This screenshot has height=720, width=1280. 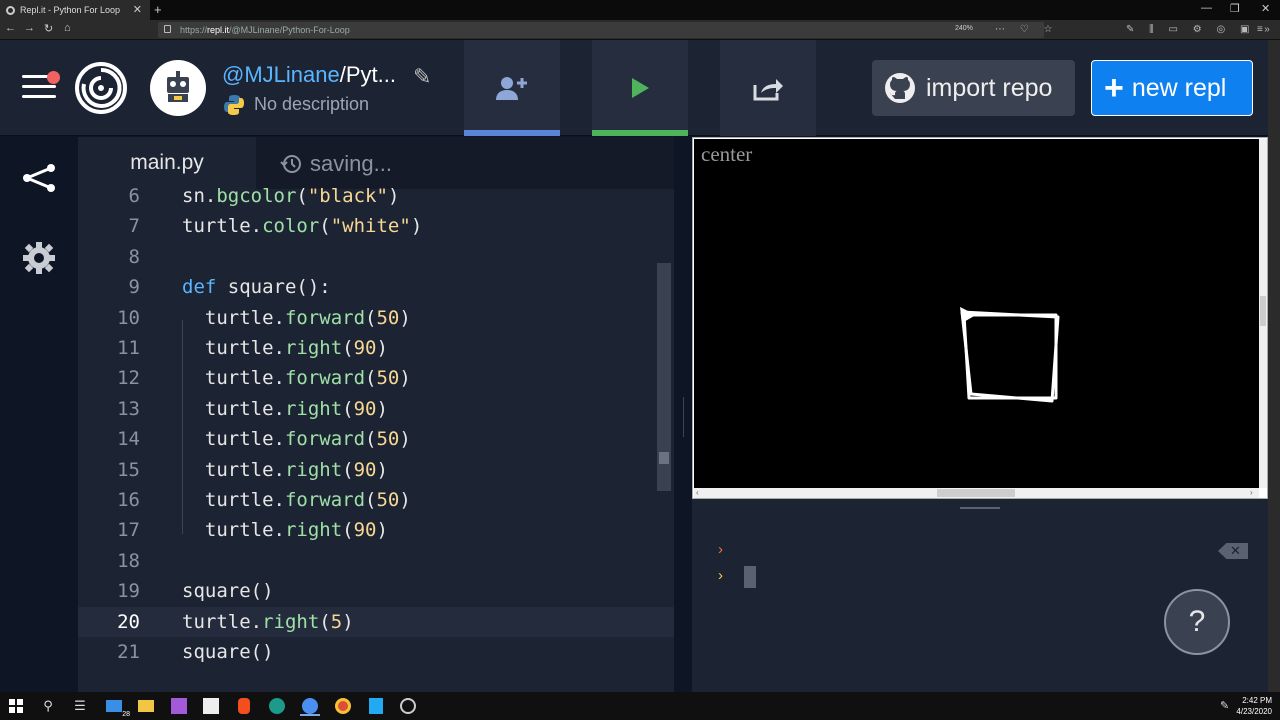 What do you see at coordinates (697, 492) in the screenshot?
I see `scroll-left-icon: ‹` at bounding box center [697, 492].